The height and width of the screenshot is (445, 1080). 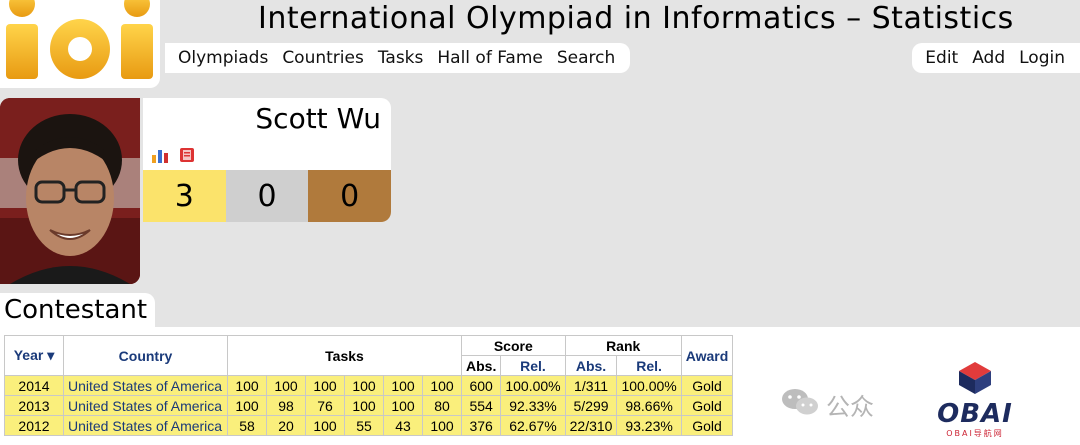 What do you see at coordinates (70, 191) in the screenshot?
I see `contestant-photo` at bounding box center [70, 191].